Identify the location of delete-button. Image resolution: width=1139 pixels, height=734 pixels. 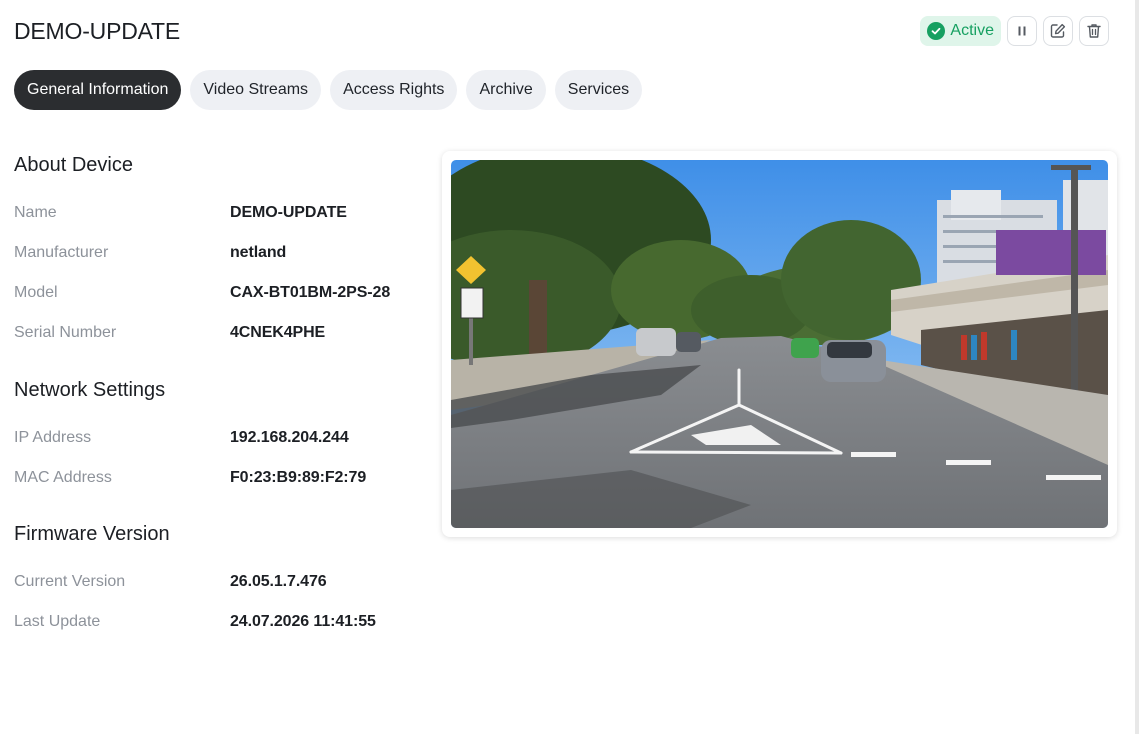
(1094, 31).